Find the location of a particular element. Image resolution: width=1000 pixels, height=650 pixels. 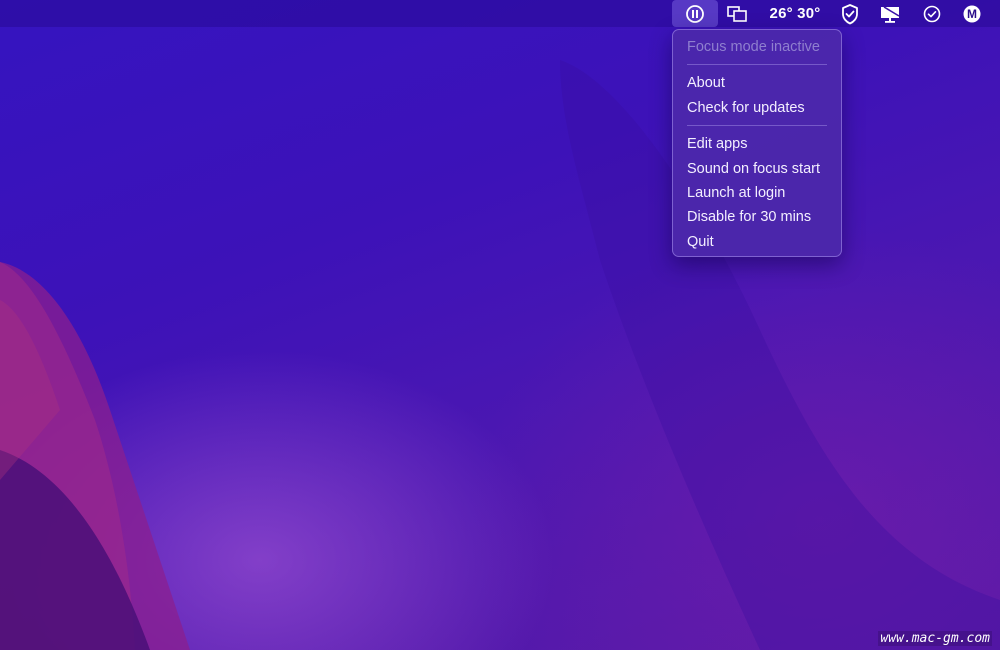

menu-item-disable-30-mins: Disable for 30 mins is located at coordinates (757, 217).